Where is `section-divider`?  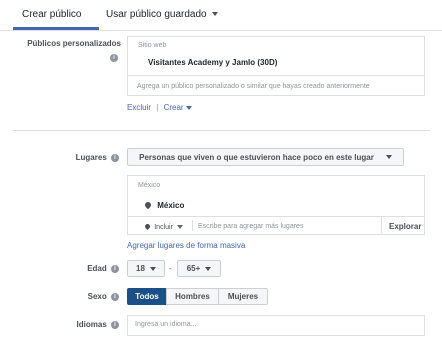
section-divider is located at coordinates (221, 130).